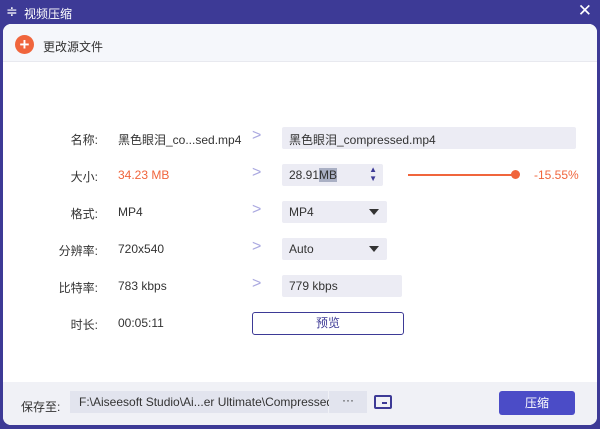  What do you see at coordinates (84, 177) in the screenshot?
I see `size-label: 大小:` at bounding box center [84, 177].